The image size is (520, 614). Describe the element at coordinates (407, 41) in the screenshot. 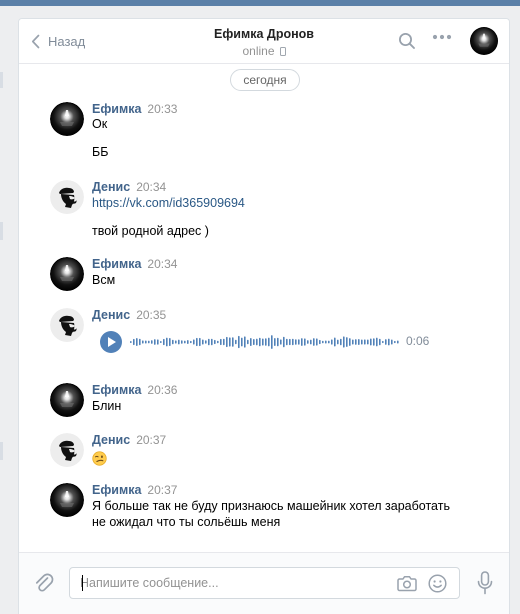

I see `search-icon` at that location.